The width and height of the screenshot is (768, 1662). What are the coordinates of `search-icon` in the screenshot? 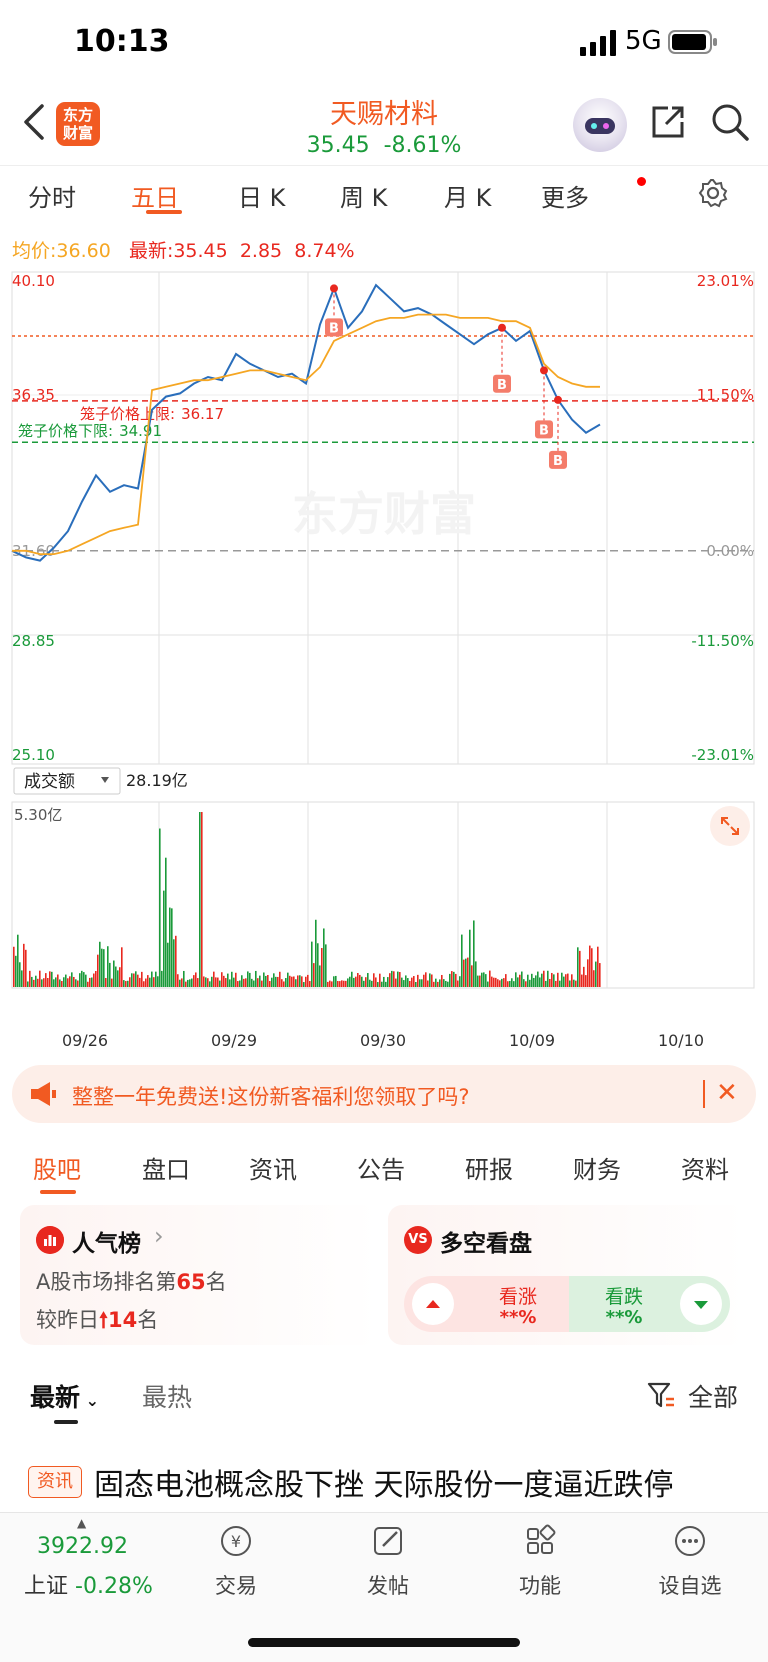 It's located at (730, 122).